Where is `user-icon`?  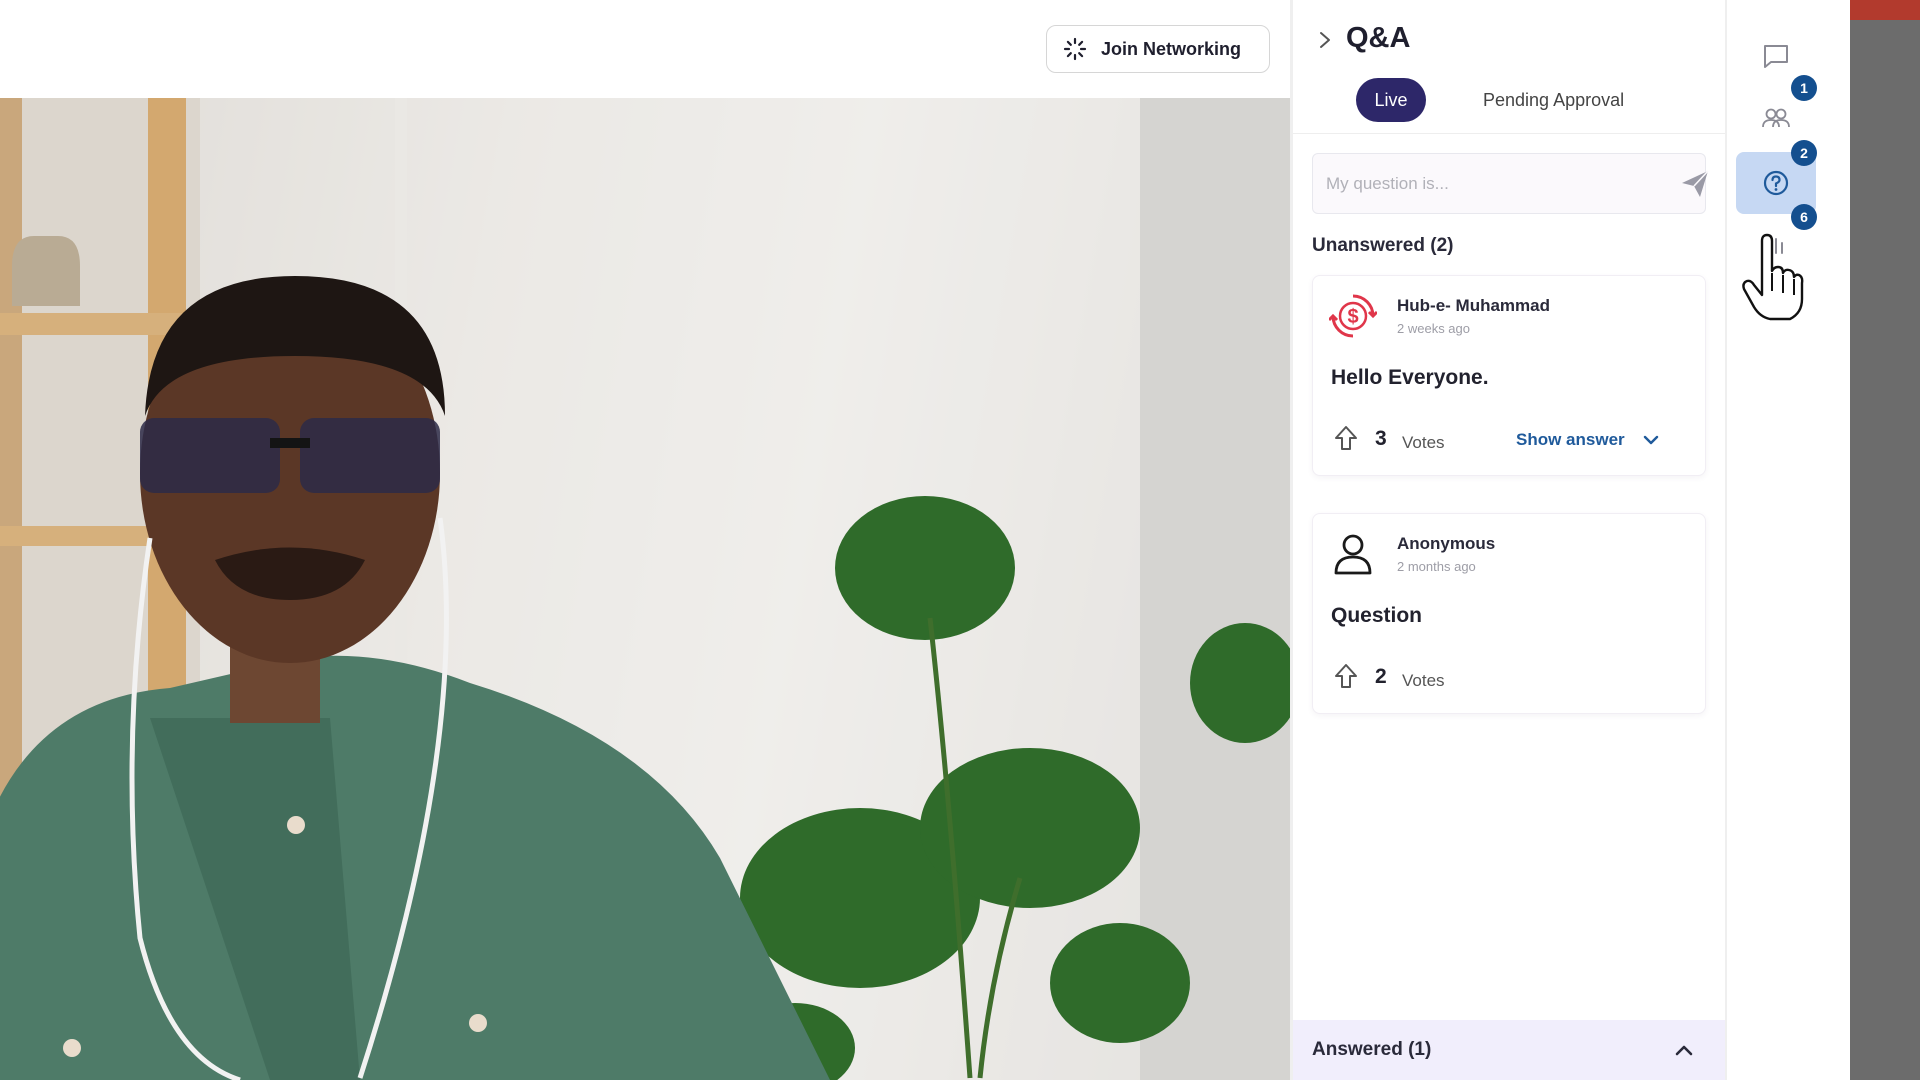 user-icon is located at coordinates (1353, 554).